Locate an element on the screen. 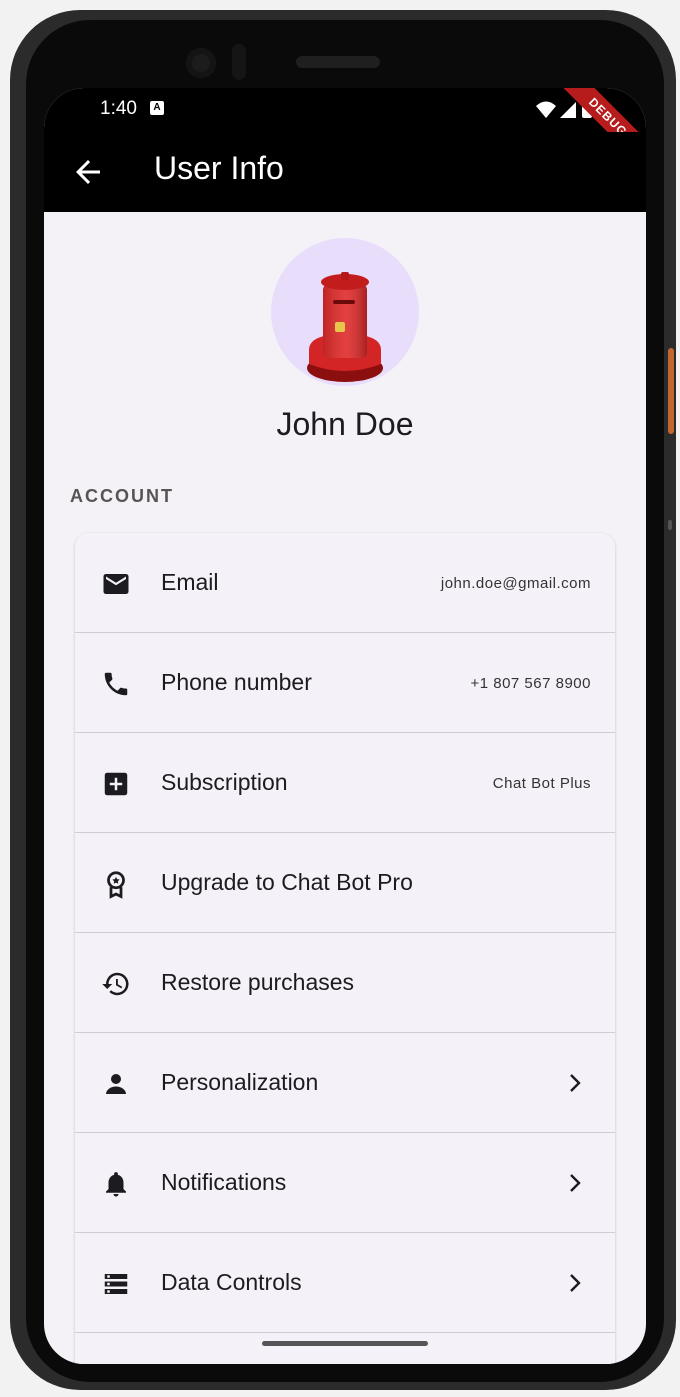 This screenshot has width=680, height=1397. row-value: john.doe@gmail.com is located at coordinates (515, 583).